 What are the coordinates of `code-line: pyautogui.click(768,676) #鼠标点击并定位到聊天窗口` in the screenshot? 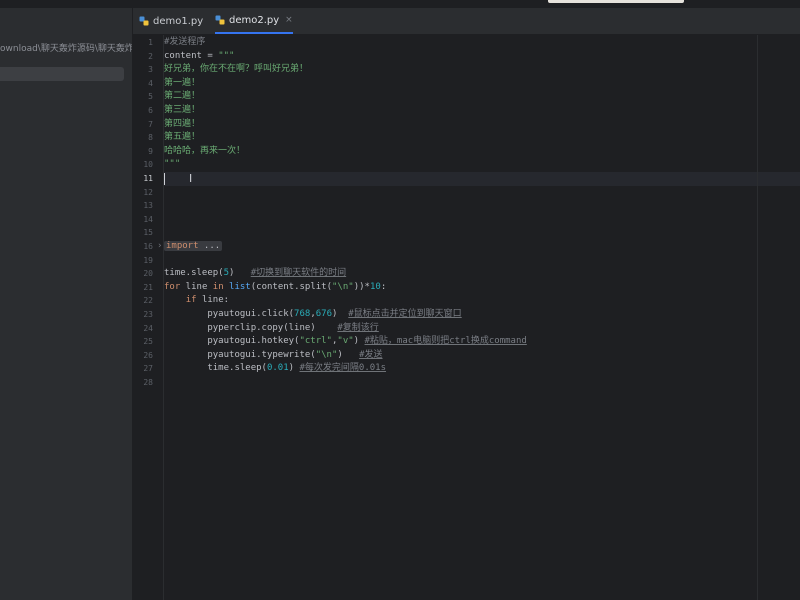 It's located at (312, 315).